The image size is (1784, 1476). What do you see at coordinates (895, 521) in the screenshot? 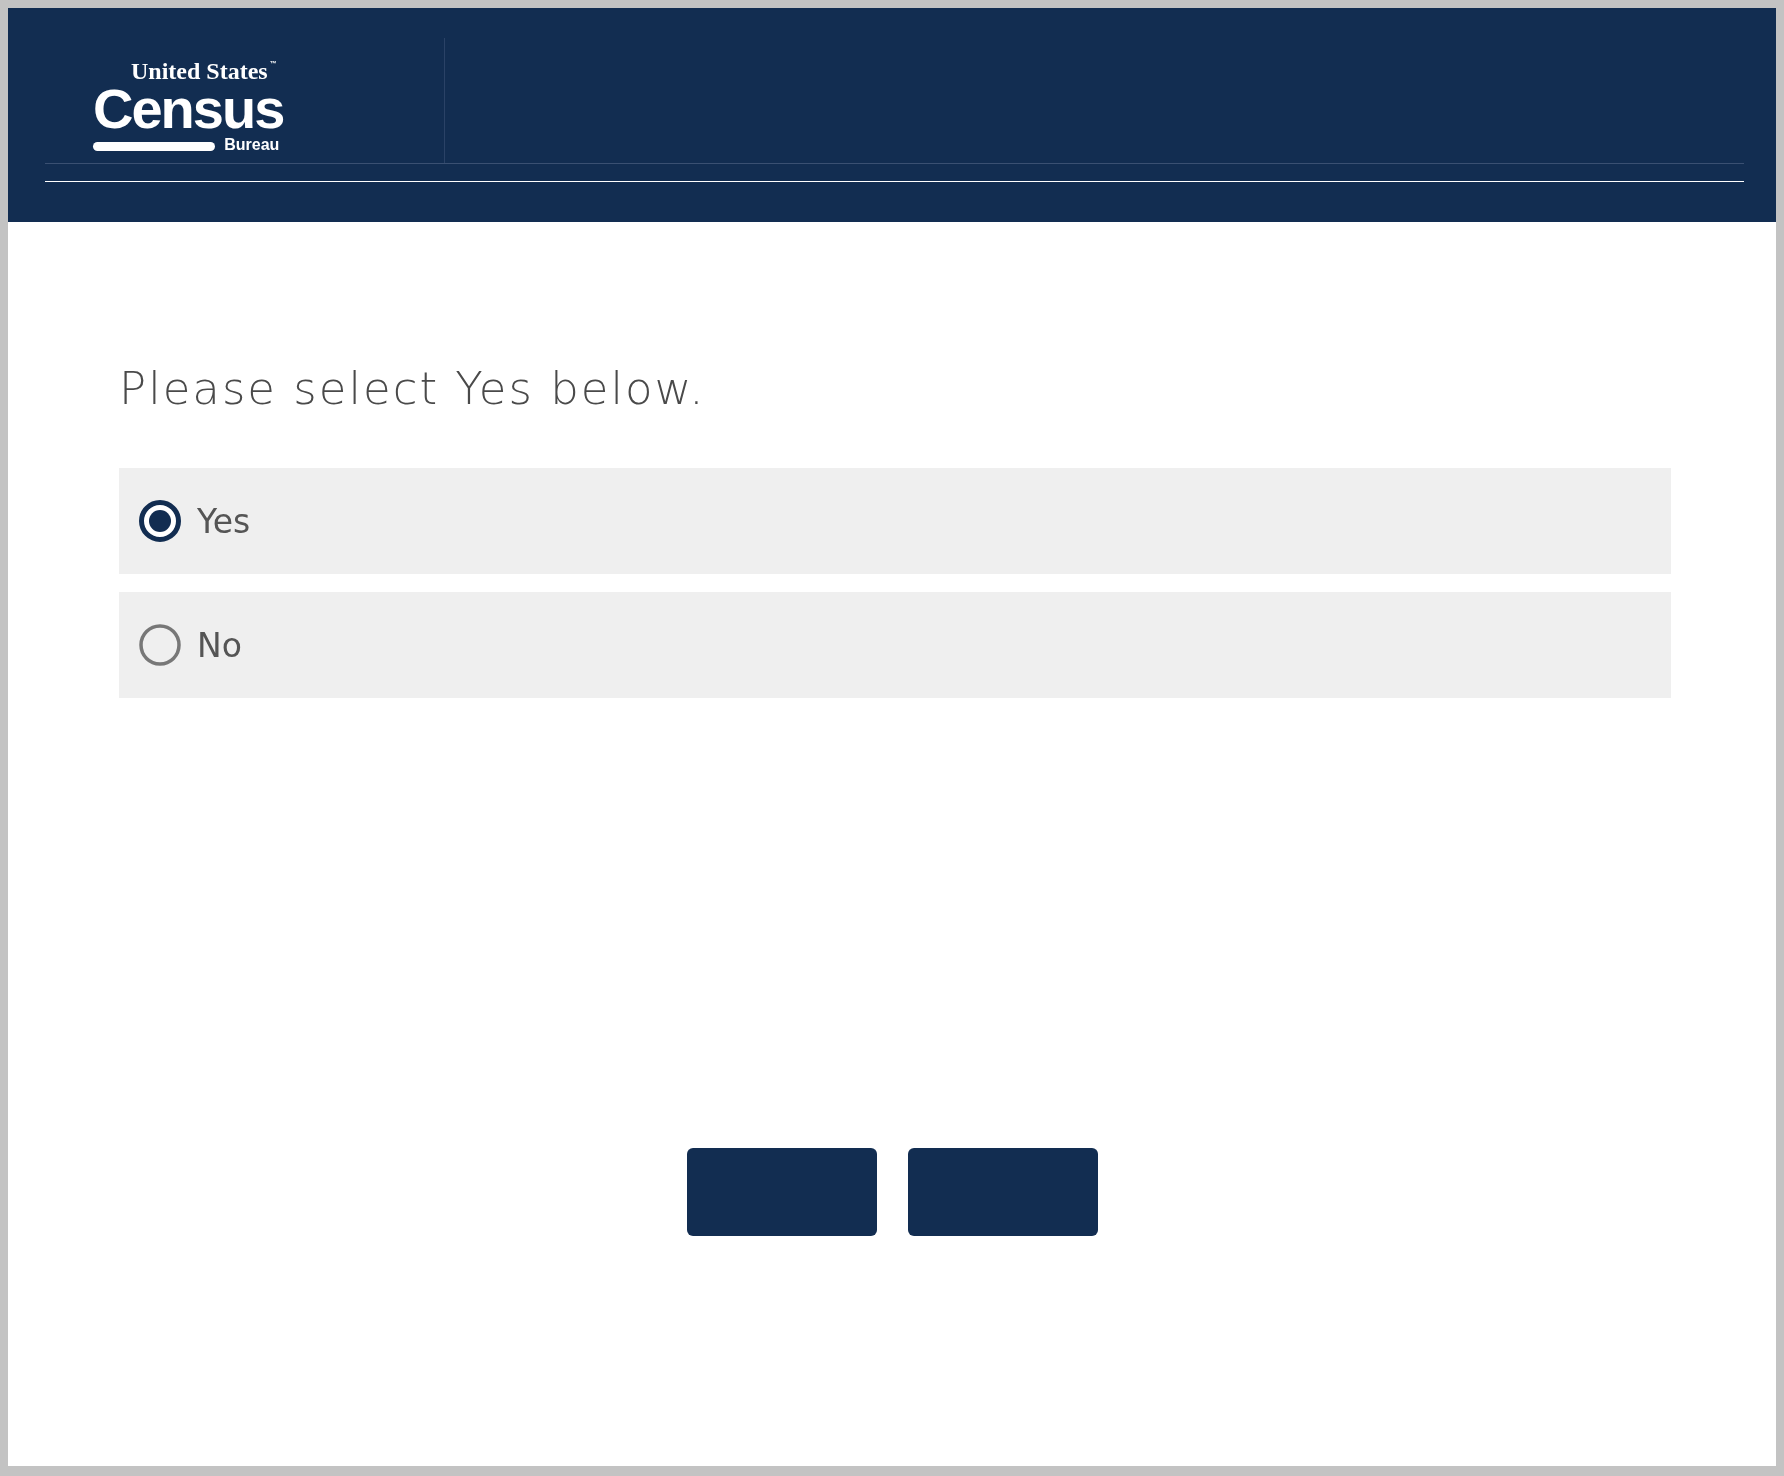
I see `radio-option: Yes` at bounding box center [895, 521].